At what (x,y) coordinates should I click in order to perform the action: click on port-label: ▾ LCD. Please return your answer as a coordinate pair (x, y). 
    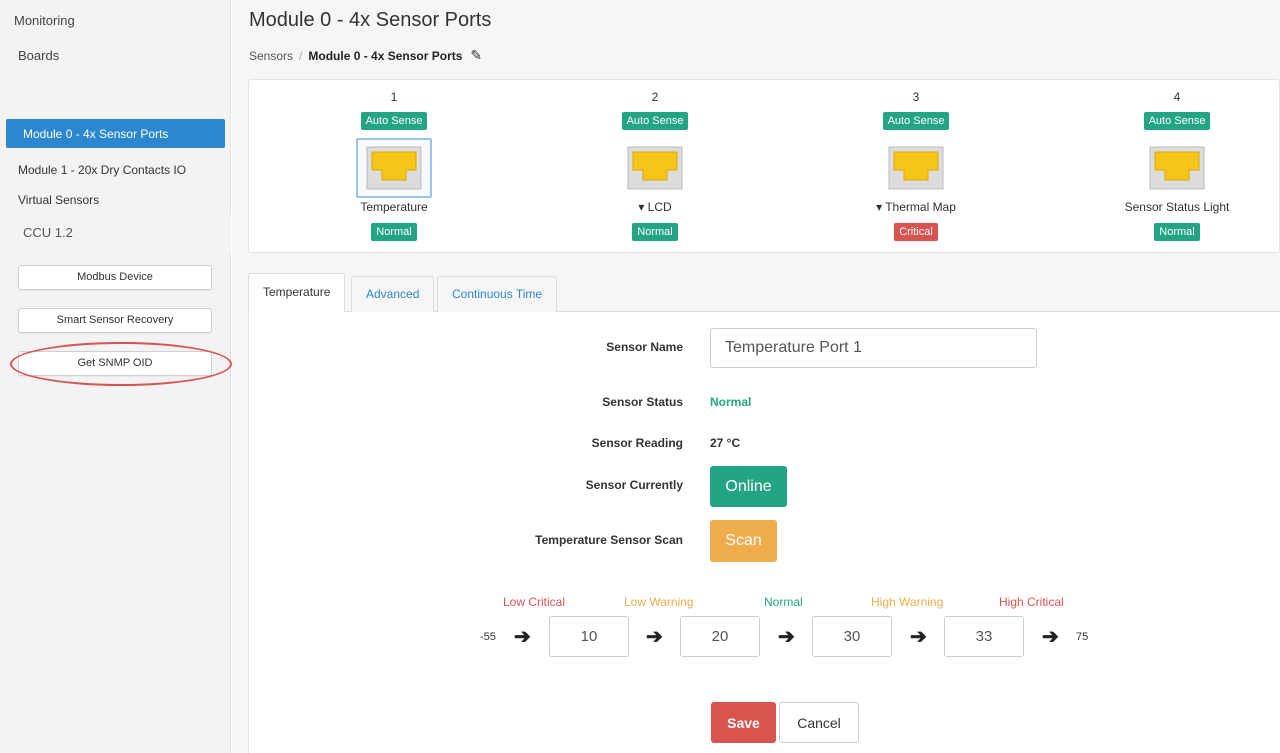
    Looking at the image, I should click on (655, 207).